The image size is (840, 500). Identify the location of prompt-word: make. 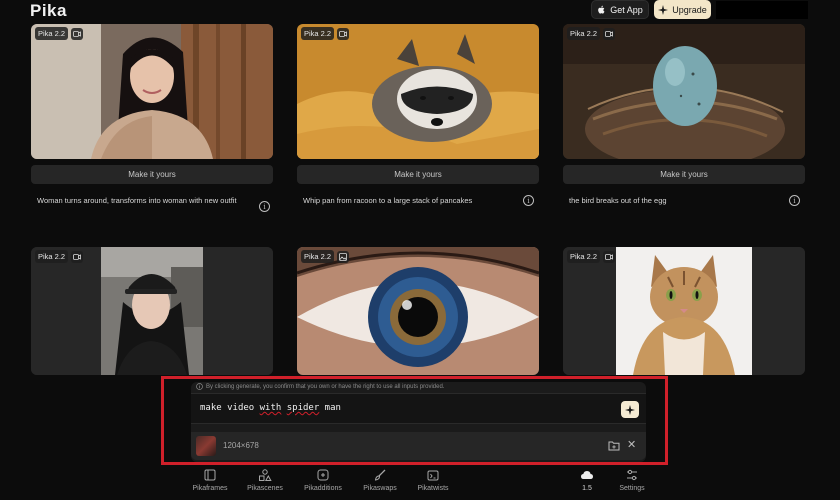
(211, 408).